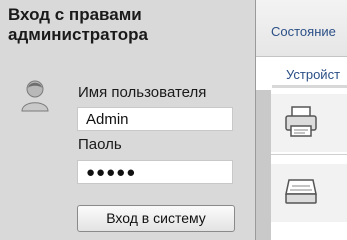 The width and height of the screenshot is (347, 240). I want to click on login-button: Вход в систему, so click(156, 218).